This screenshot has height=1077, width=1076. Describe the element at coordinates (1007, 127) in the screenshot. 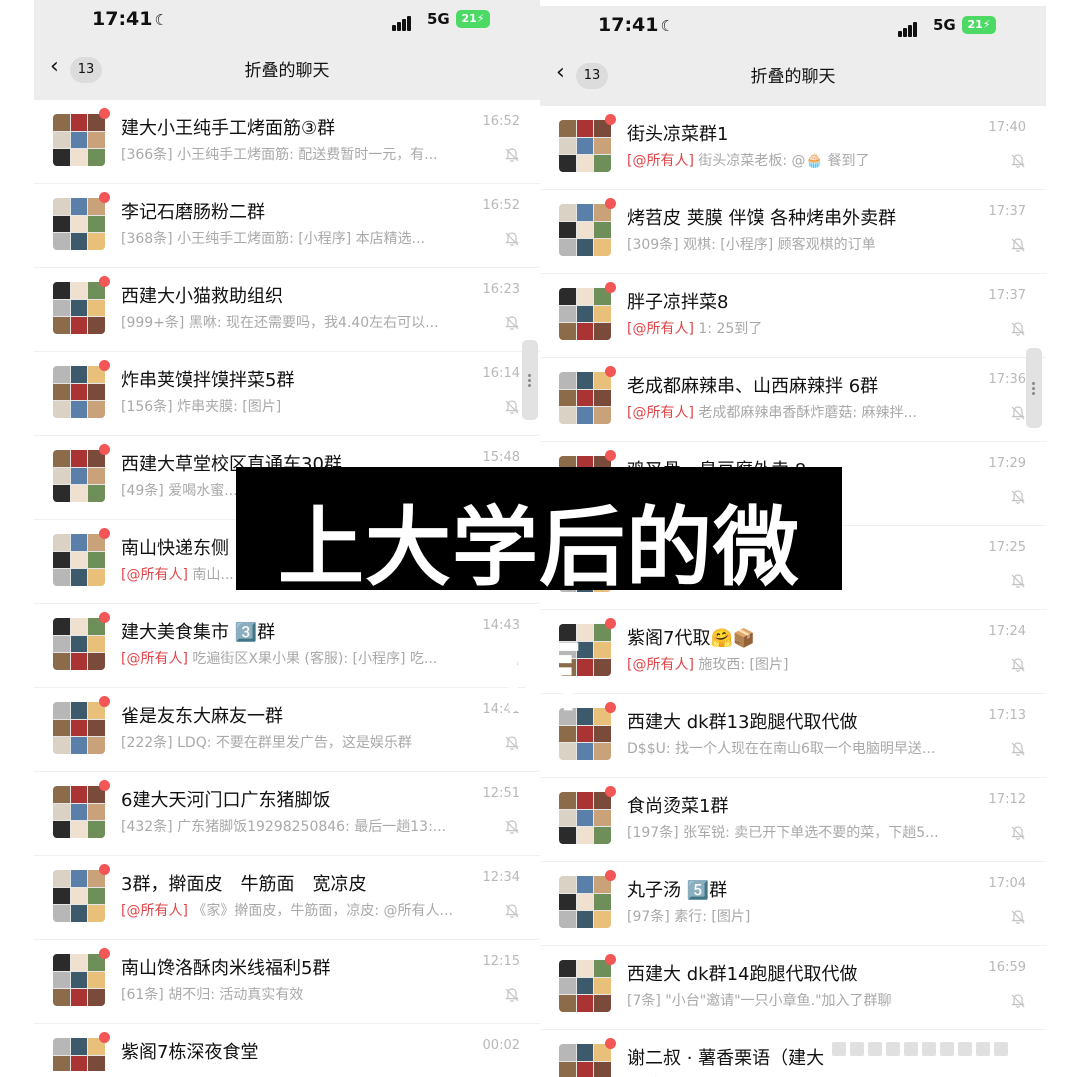

I see `chat-time: 17:40` at that location.